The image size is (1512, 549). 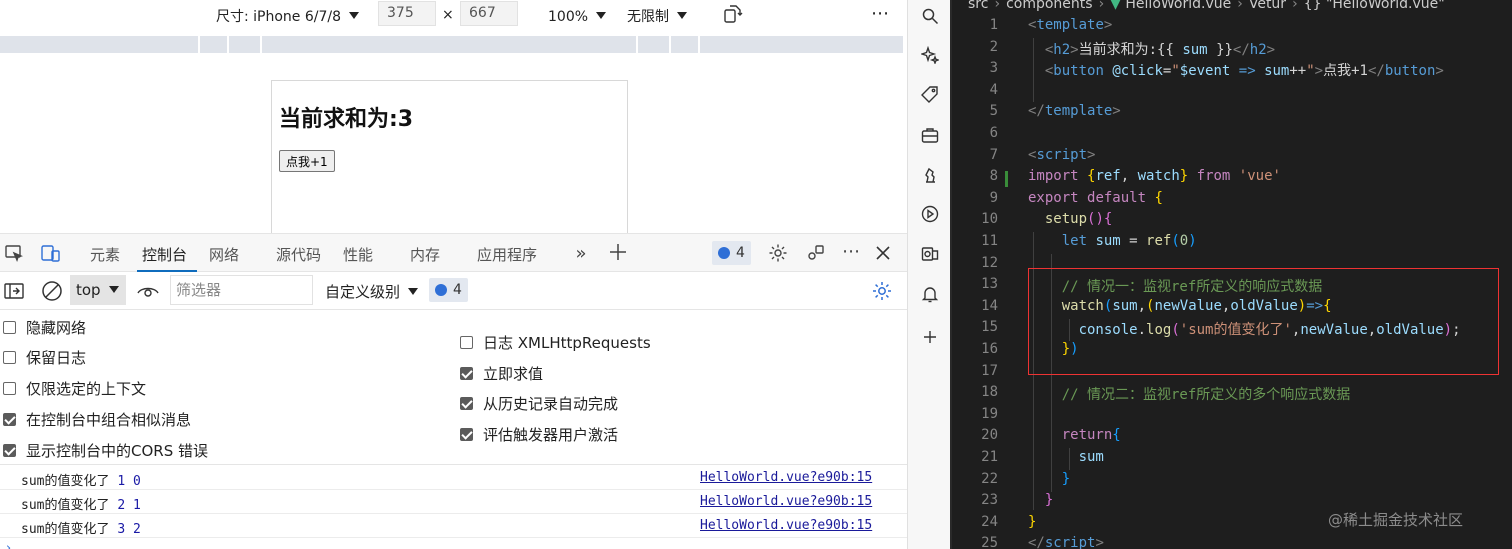 I want to click on code-line: 10 setup(){, so click(x=1232, y=222).